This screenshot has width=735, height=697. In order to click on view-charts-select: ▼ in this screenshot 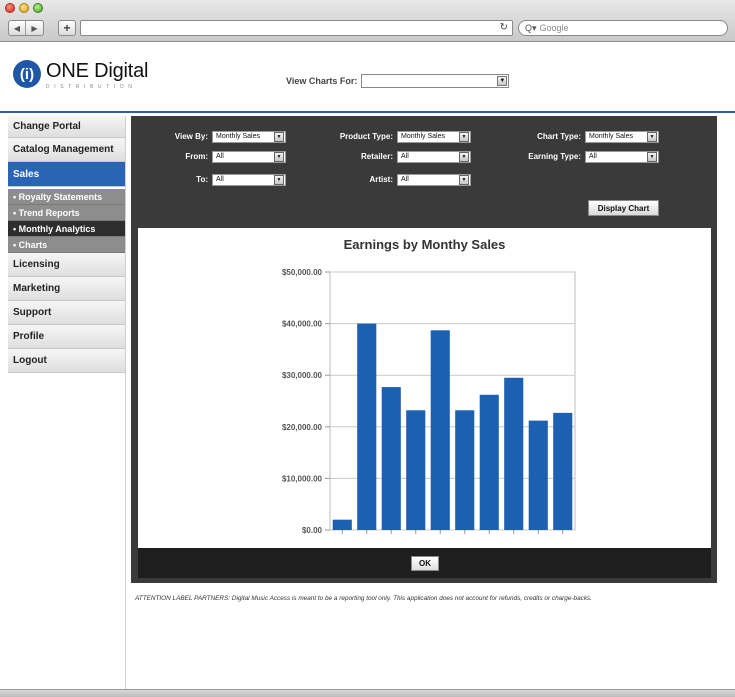, I will do `click(435, 81)`.